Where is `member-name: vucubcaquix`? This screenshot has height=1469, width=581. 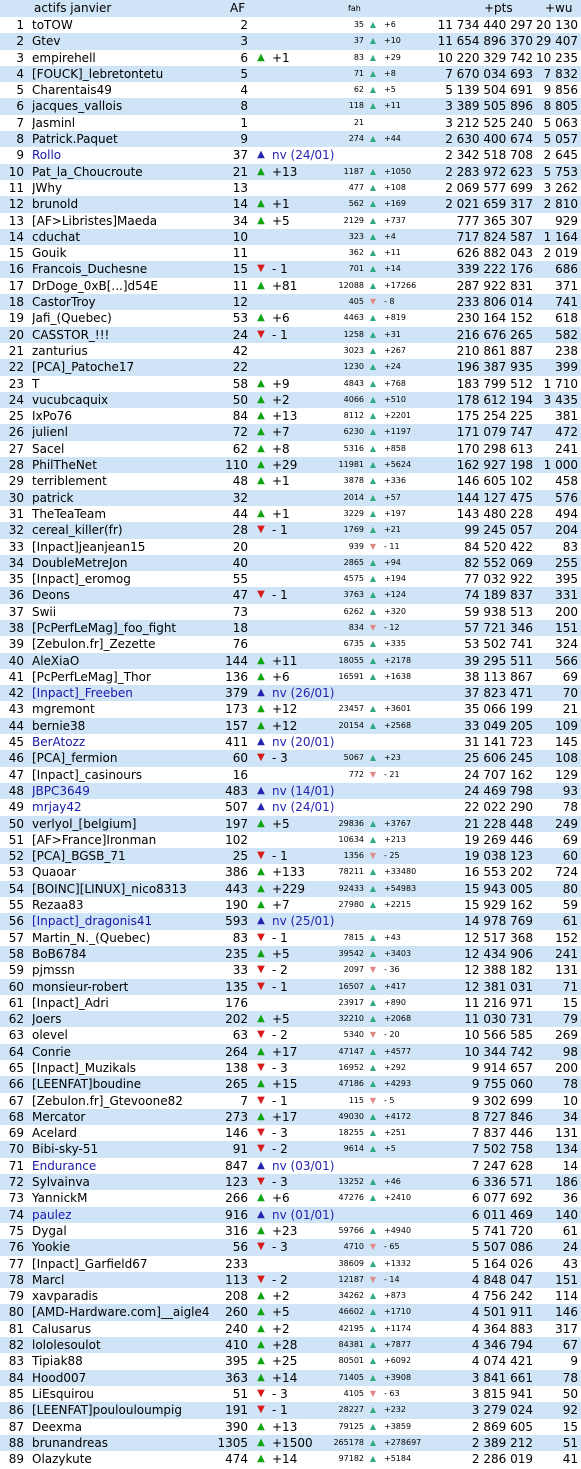 member-name: vucubcaquix is located at coordinates (70, 399).